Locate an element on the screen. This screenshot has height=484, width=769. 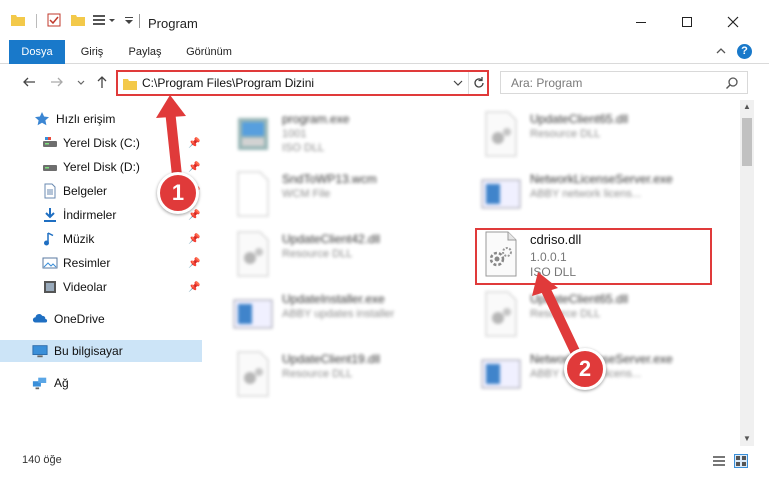
tab-file: Dosya is located at coordinates (37, 52).